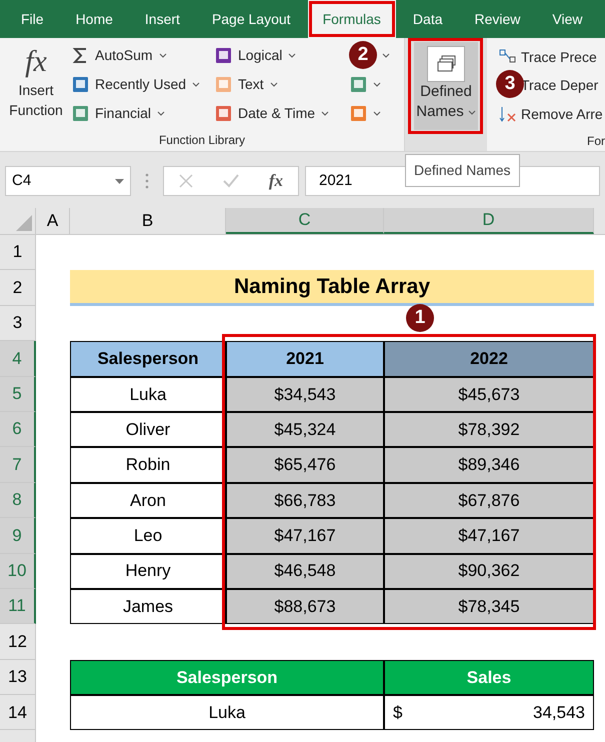 The height and width of the screenshot is (742, 605). What do you see at coordinates (489, 430) in the screenshot?
I see `table-cell: $78,392` at bounding box center [489, 430].